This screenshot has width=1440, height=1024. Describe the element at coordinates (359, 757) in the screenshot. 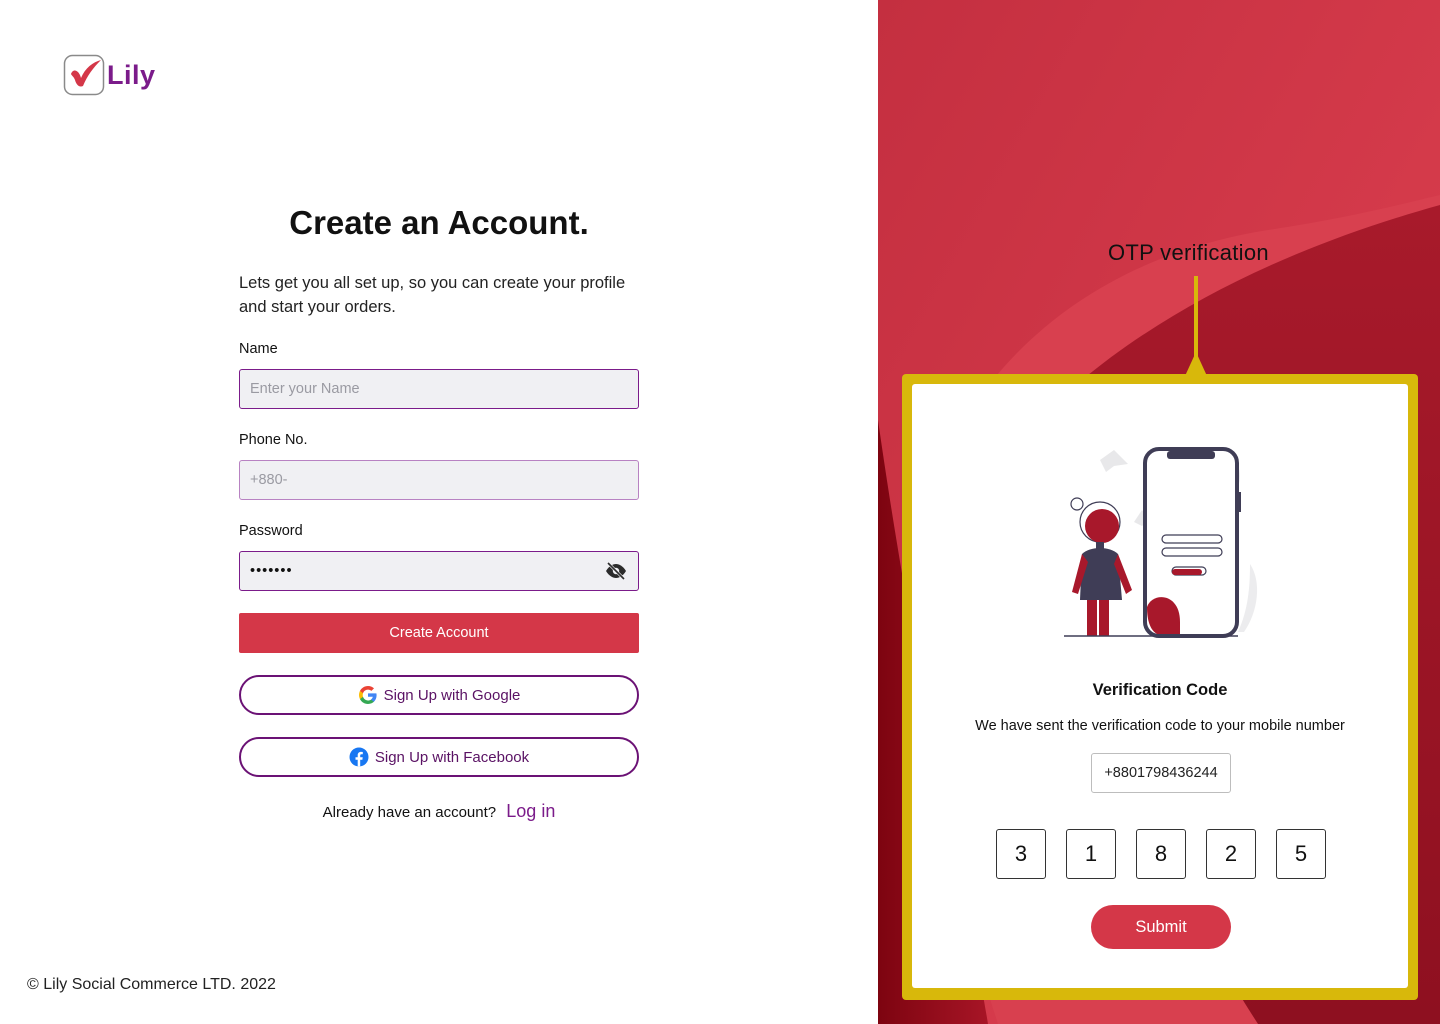

I see `facebook-icon` at that location.